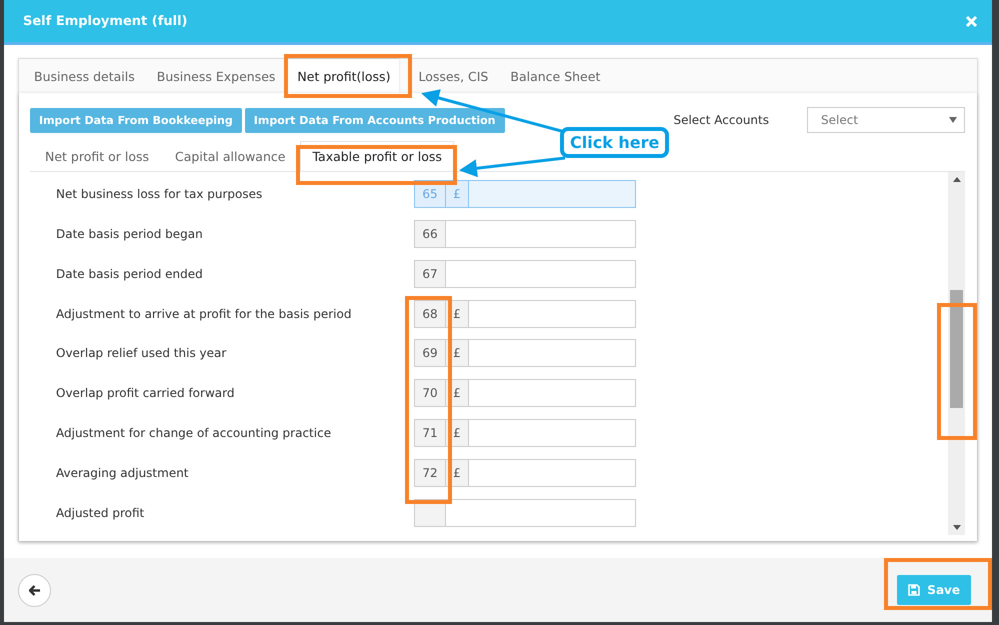 The height and width of the screenshot is (625, 999). I want to click on field-label: Date basis period began, so click(130, 233).